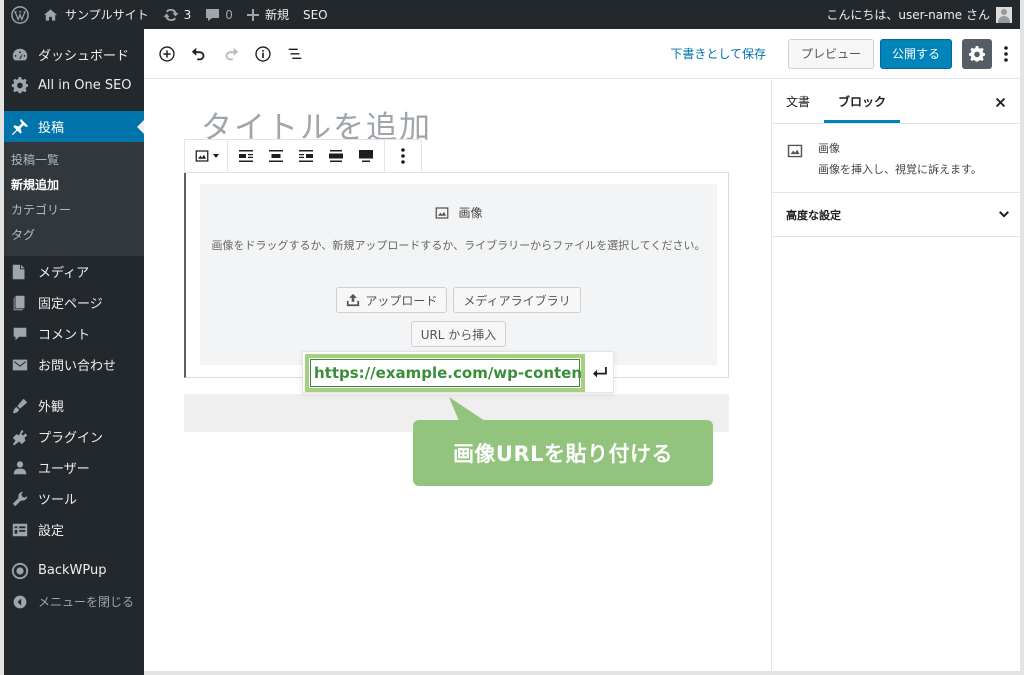 The image size is (1024, 675). What do you see at coordinates (74, 529) in the screenshot?
I see `sidebar-item-settings: 設定` at bounding box center [74, 529].